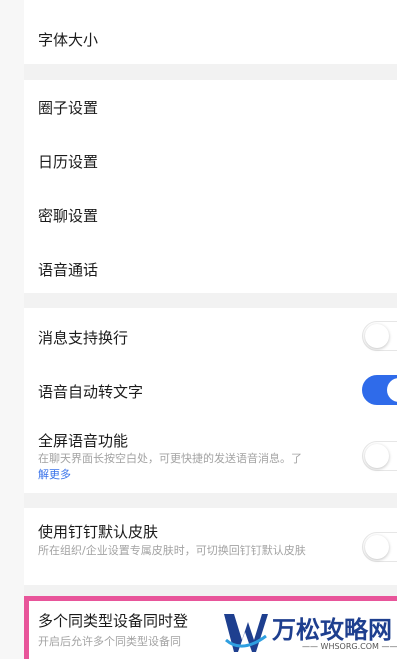  What do you see at coordinates (210, 267) in the screenshot?
I see `voice-call-row: 语音通话` at bounding box center [210, 267].